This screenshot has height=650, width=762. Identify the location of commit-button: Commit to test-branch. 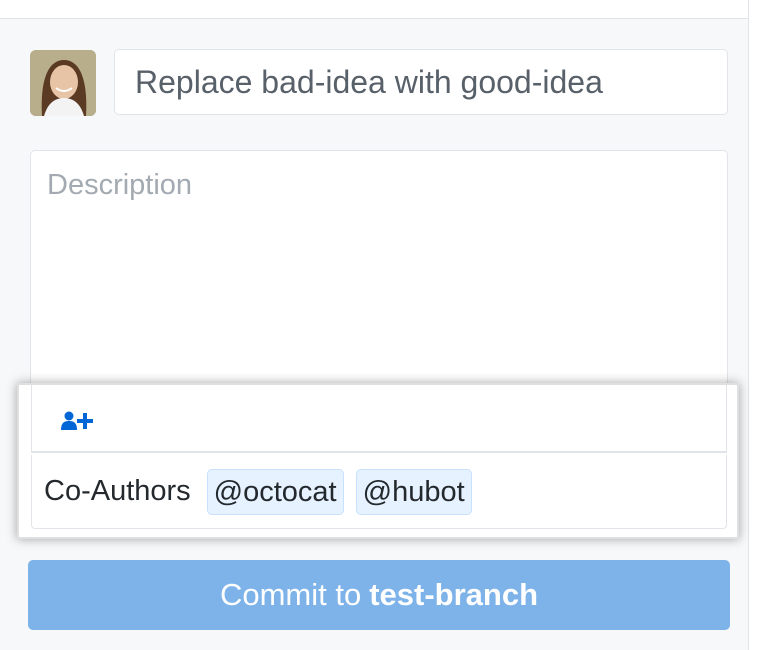
(379, 595).